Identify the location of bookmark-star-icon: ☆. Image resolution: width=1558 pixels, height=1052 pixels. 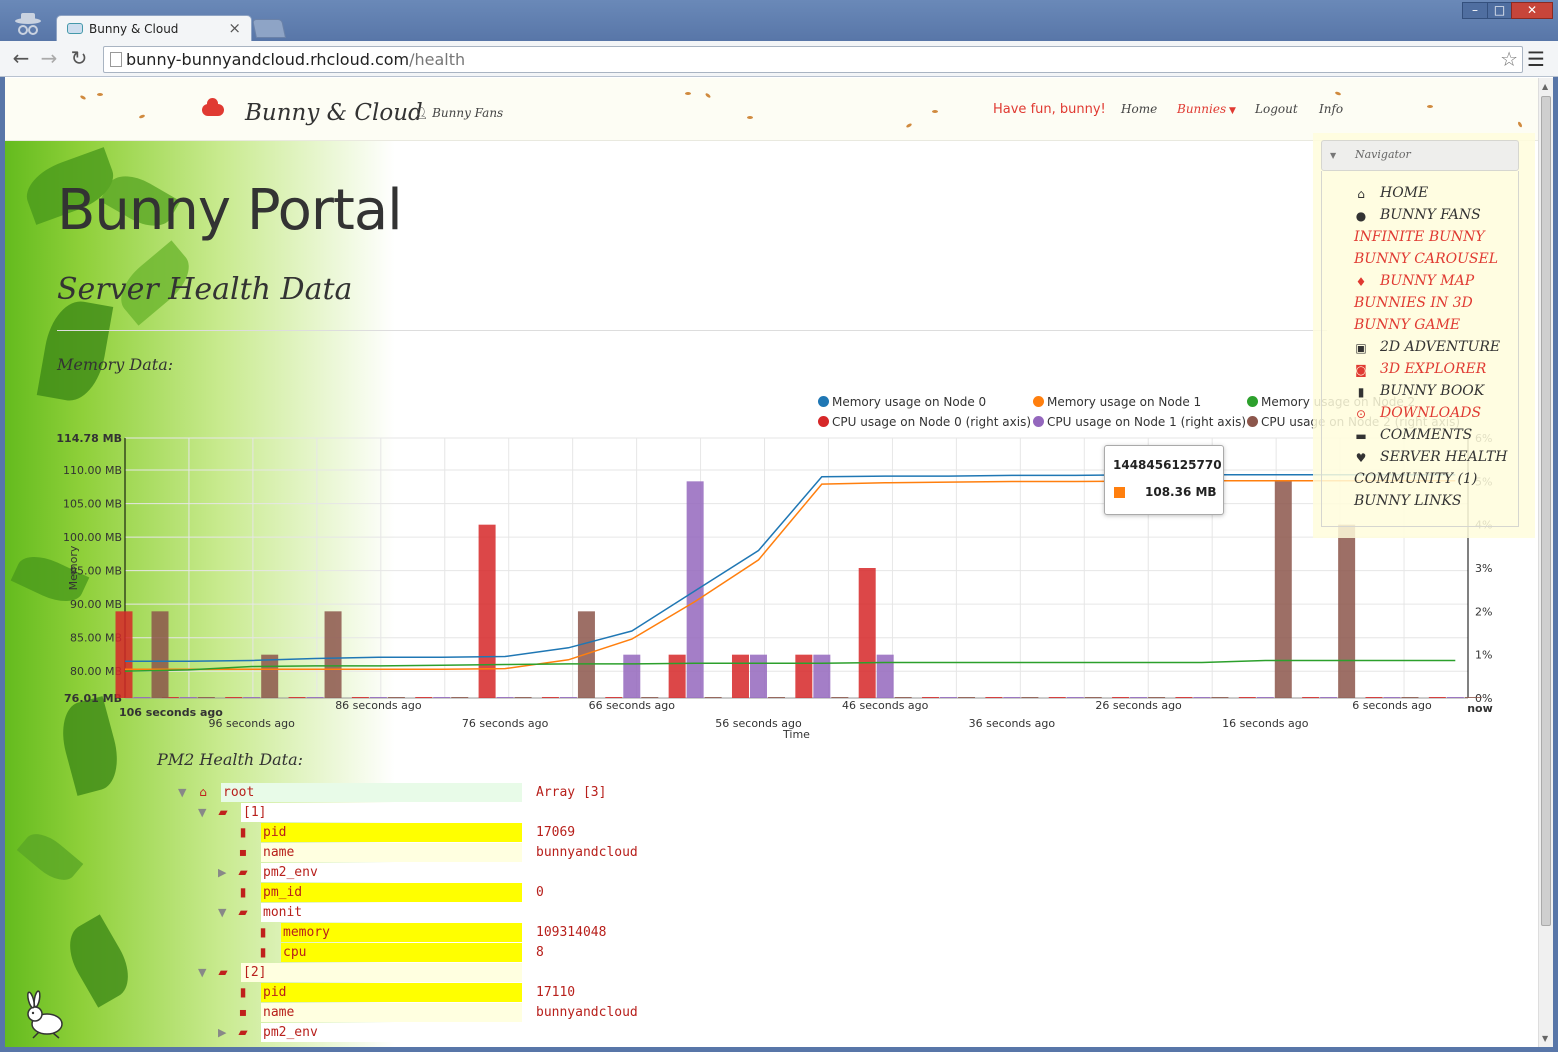
(1509, 59).